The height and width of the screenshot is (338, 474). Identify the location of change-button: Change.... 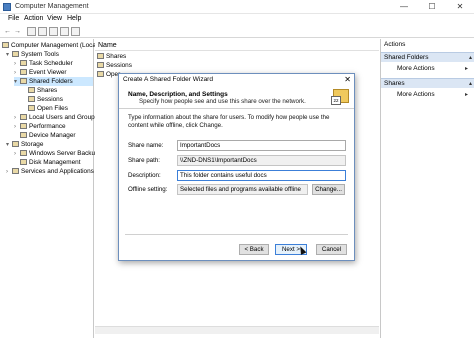
(328, 189).